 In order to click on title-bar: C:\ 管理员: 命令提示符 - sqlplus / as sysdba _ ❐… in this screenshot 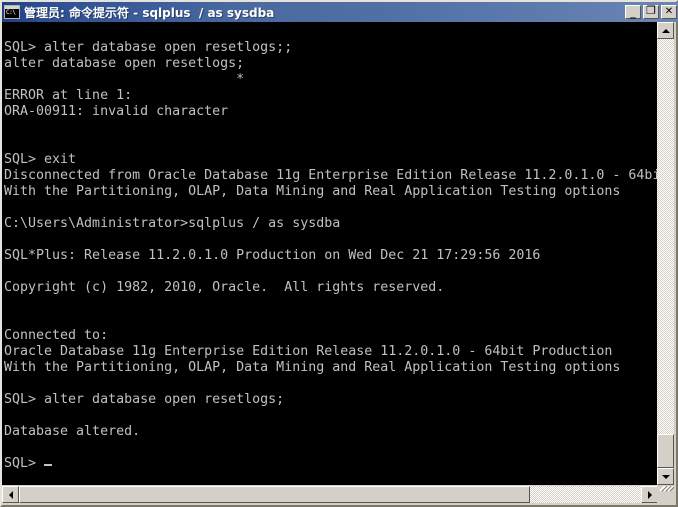, I will do `click(340, 12)`.